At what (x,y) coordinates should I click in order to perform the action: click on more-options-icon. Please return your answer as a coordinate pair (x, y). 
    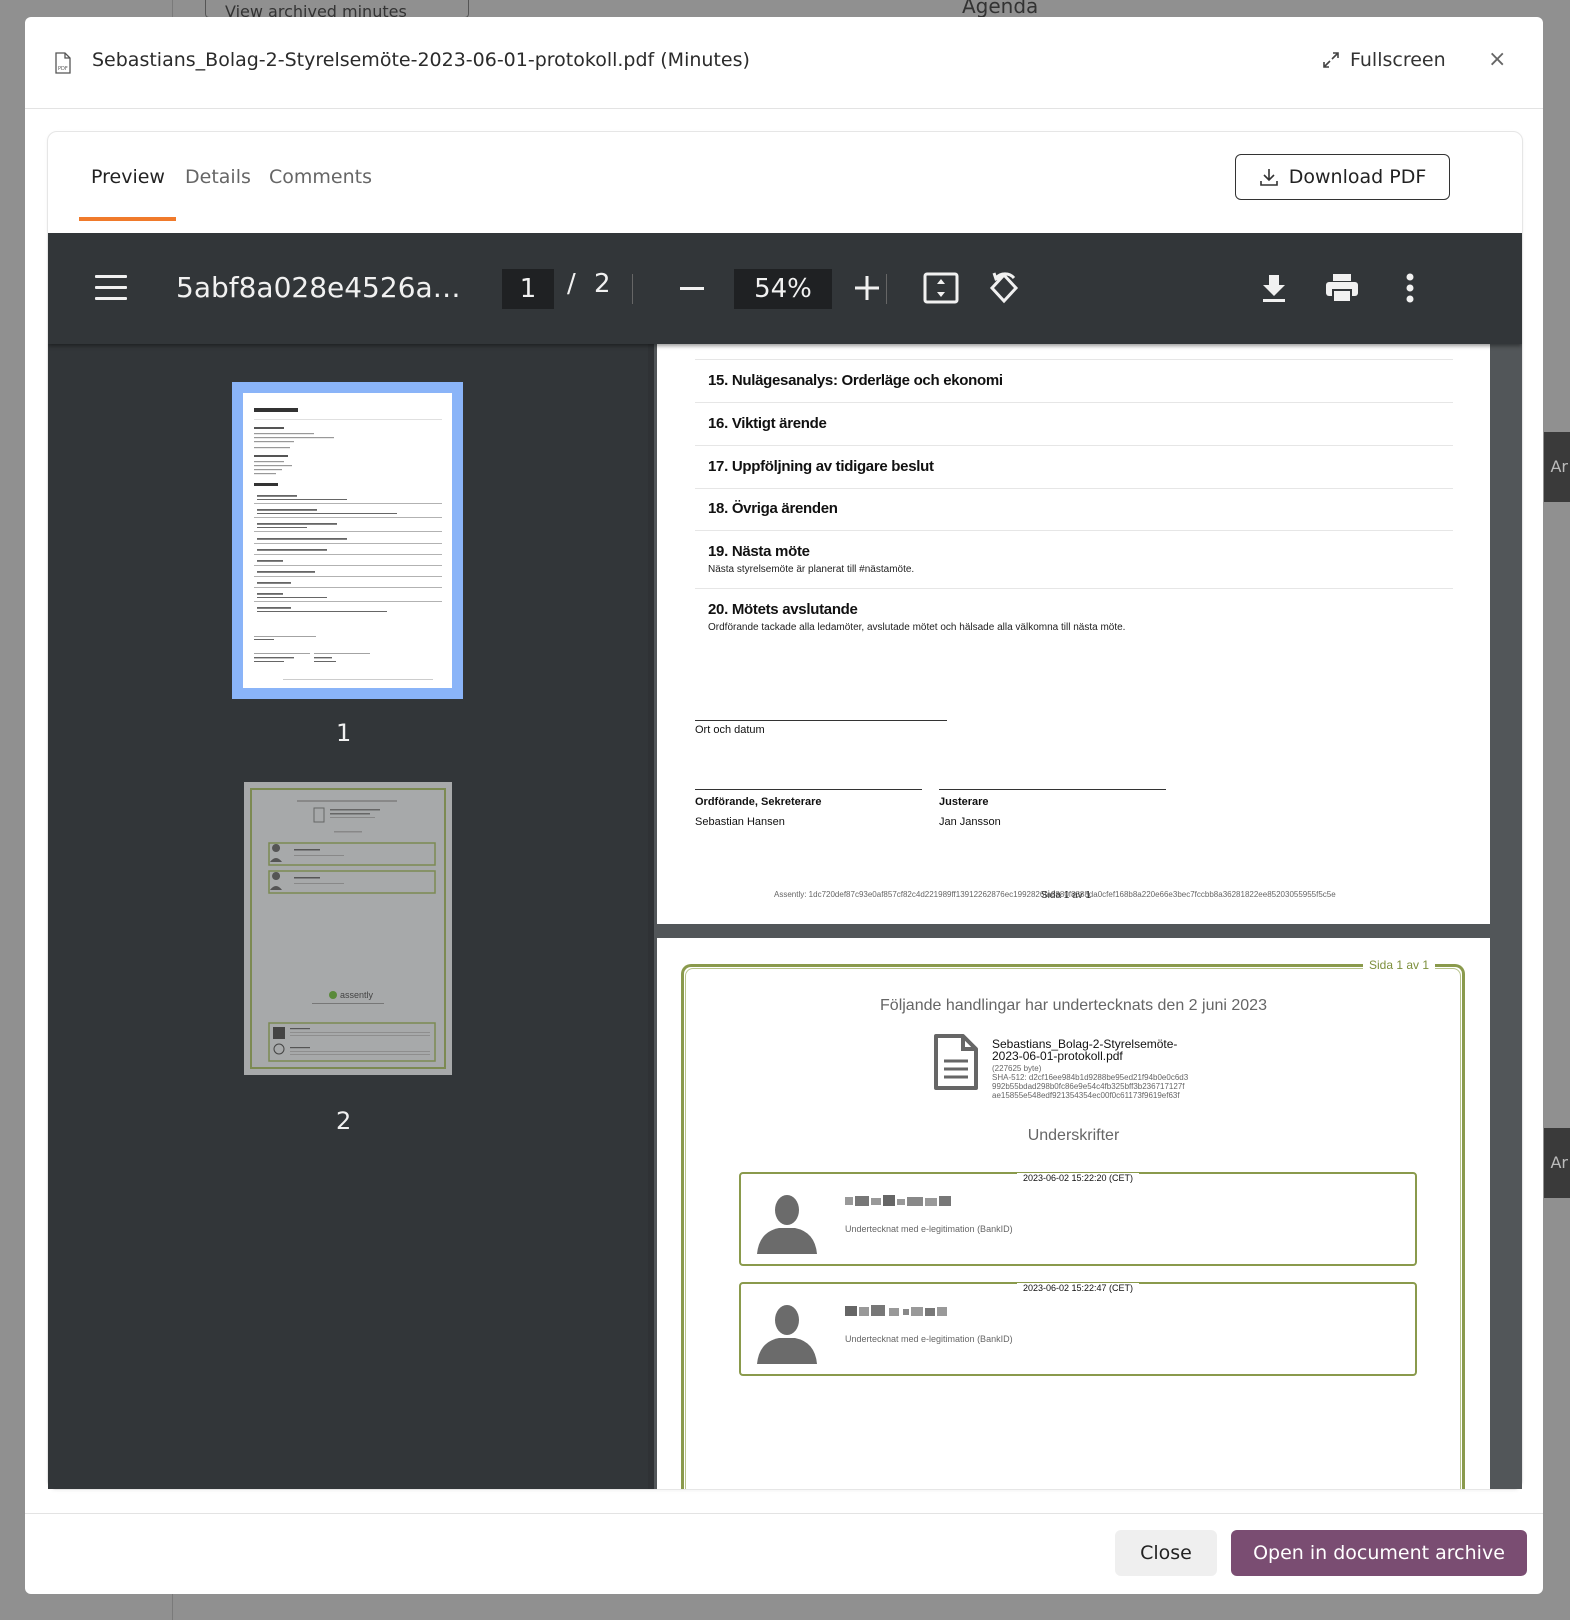
    Looking at the image, I should click on (1410, 288).